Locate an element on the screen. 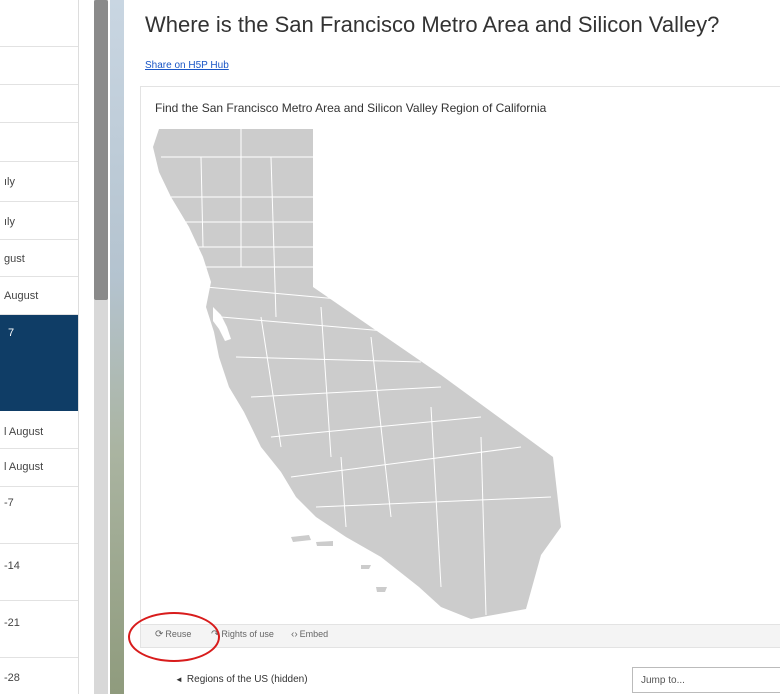 The height and width of the screenshot is (694, 780). sidebar-item: August is located at coordinates (39, 296).